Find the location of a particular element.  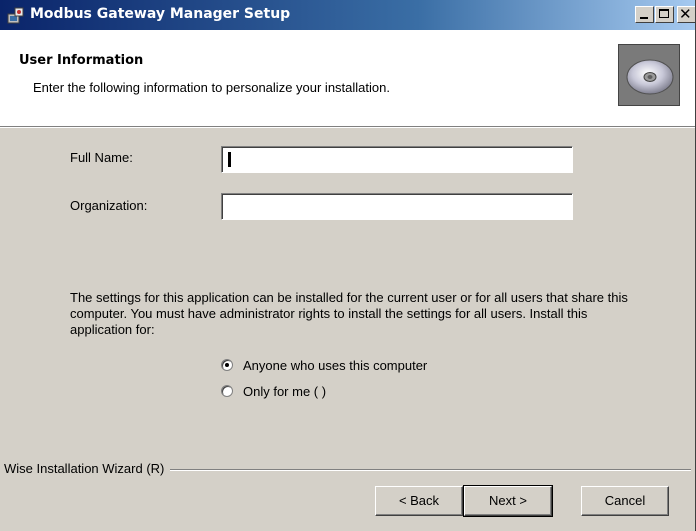

maximize-icon is located at coordinates (664, 13).